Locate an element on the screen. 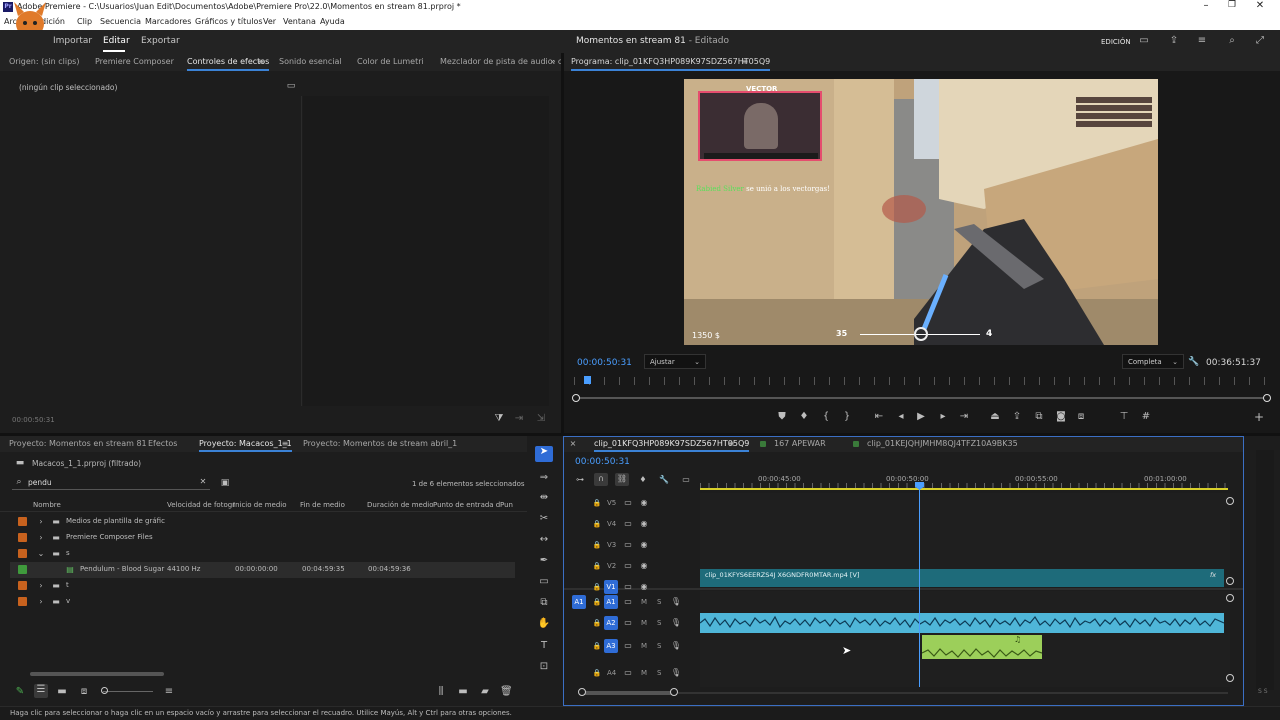  col-pun: Pun is located at coordinates (506, 505).